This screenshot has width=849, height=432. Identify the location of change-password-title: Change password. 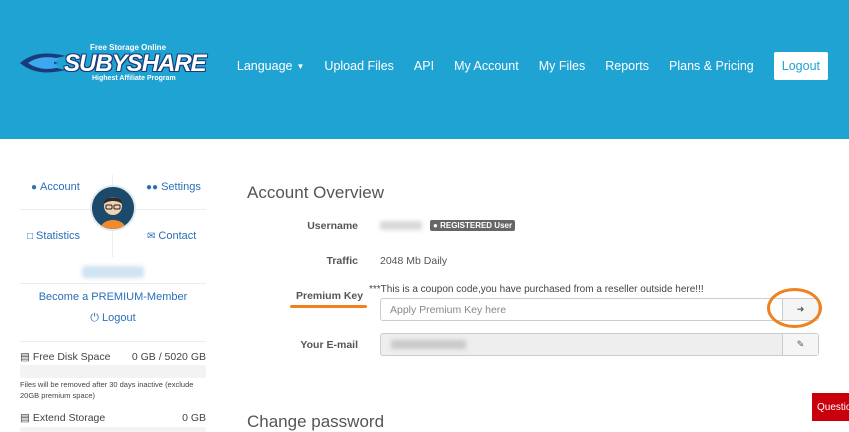
(316, 421).